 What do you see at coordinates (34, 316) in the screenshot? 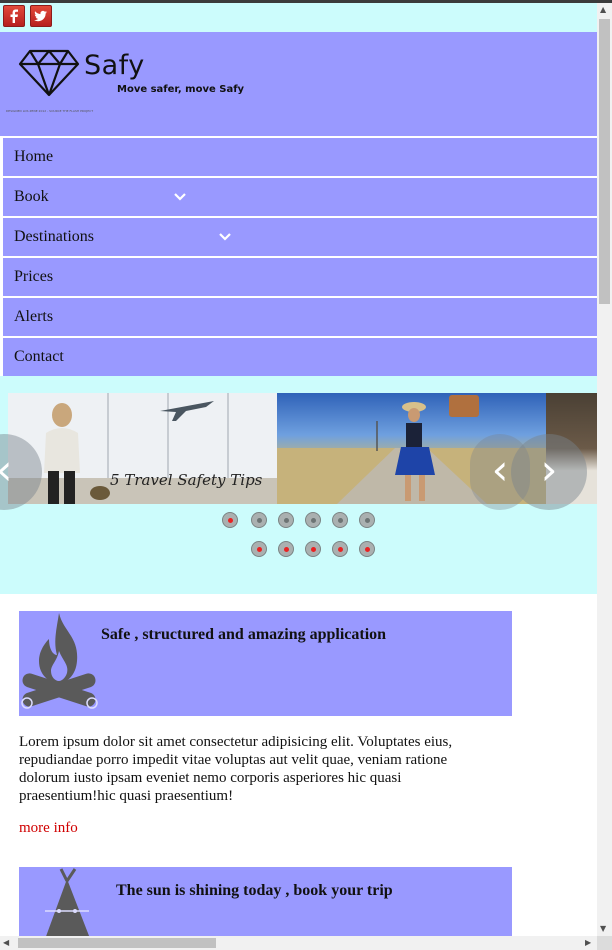
I see `nav-label: Alerts` at bounding box center [34, 316].